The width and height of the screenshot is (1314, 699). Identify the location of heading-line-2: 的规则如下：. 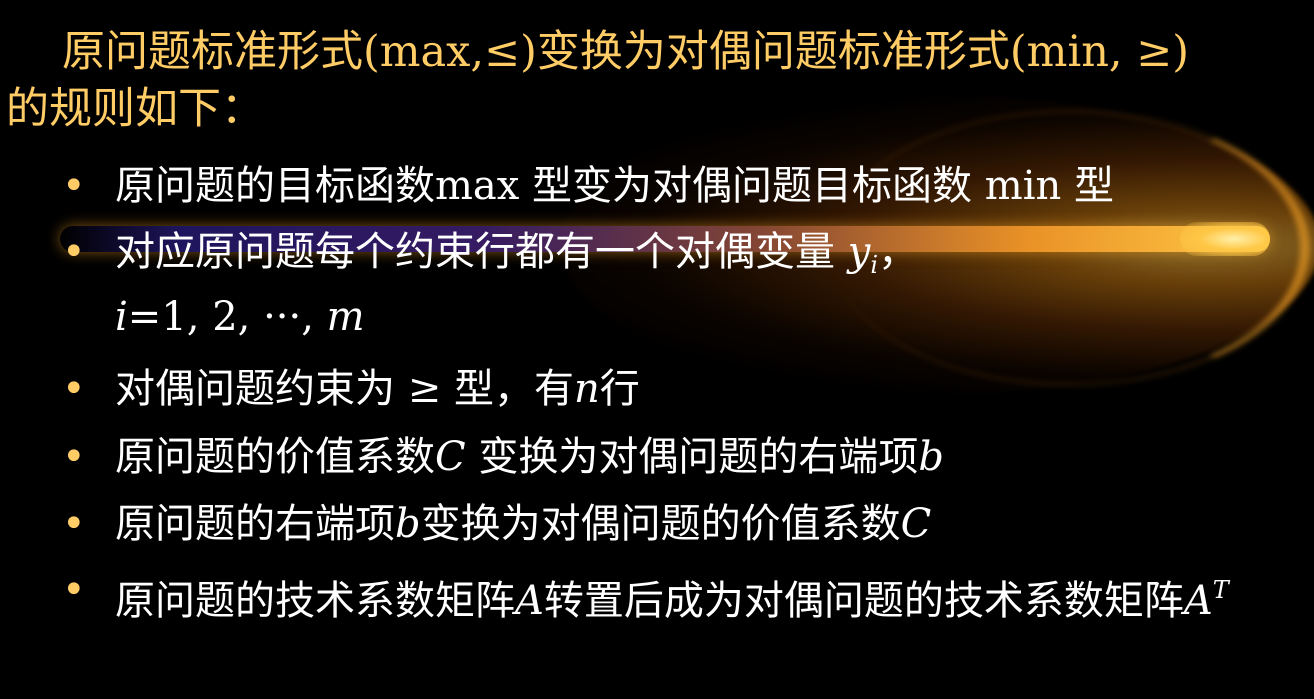
(135, 109).